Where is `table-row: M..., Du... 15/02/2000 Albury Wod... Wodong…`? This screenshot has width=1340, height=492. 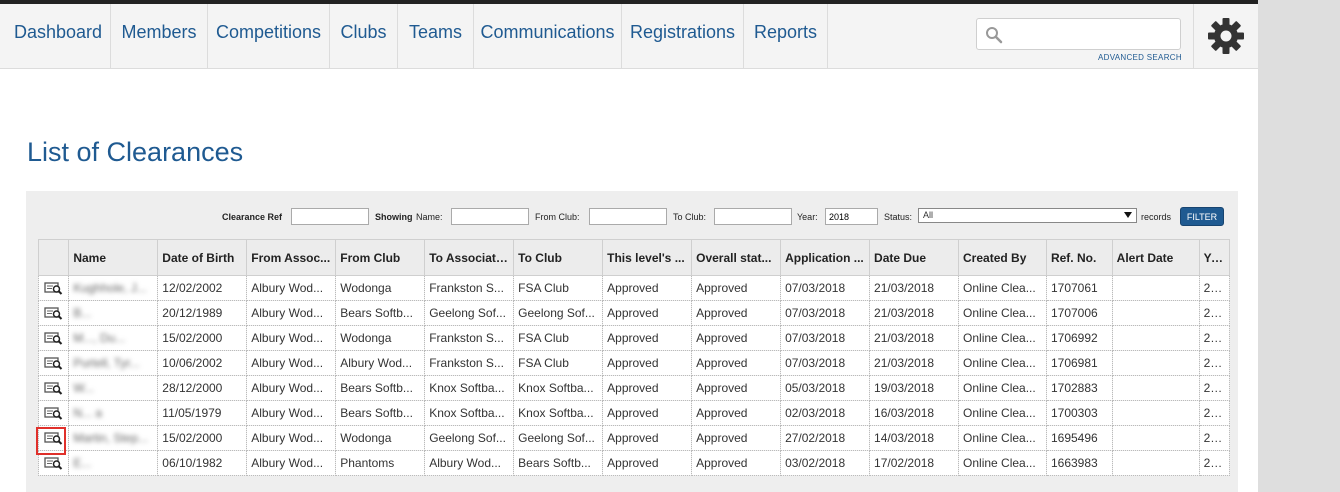 table-row: M..., Du... 15/02/2000 Albury Wod... Wodong… is located at coordinates (634, 338).